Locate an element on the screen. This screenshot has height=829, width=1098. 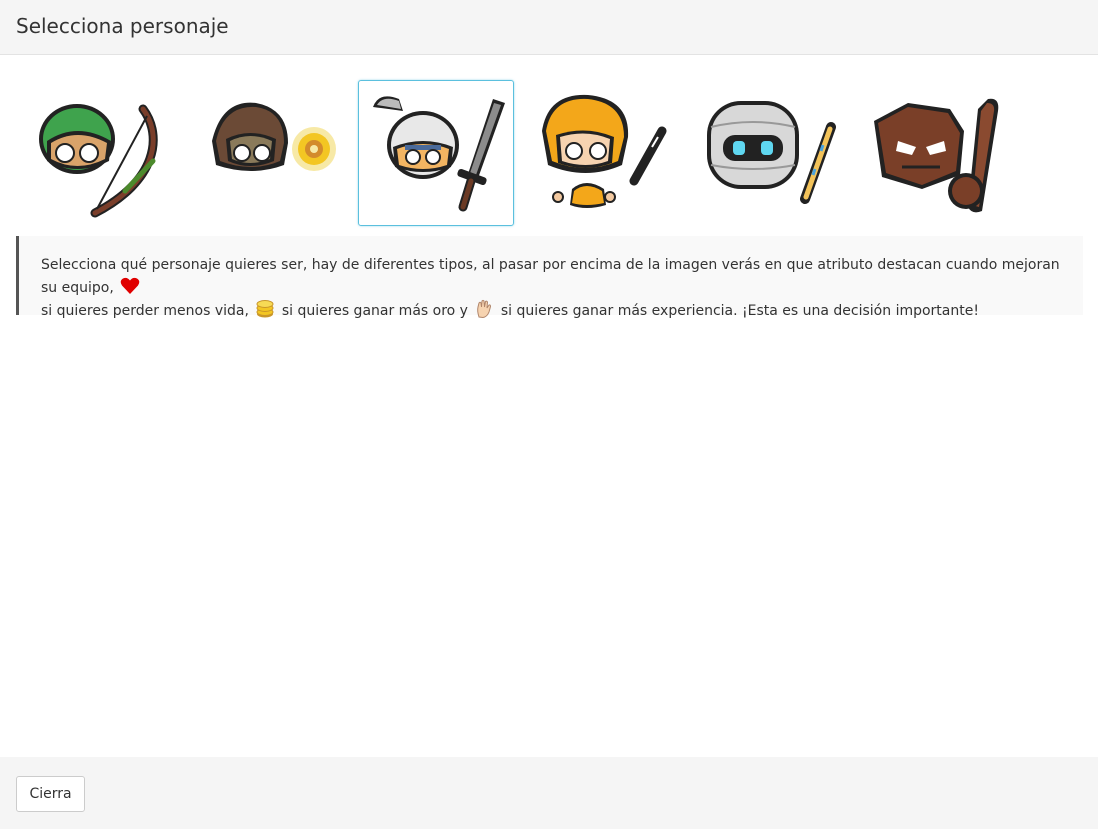
knight-icon is located at coordinates (439, 154).